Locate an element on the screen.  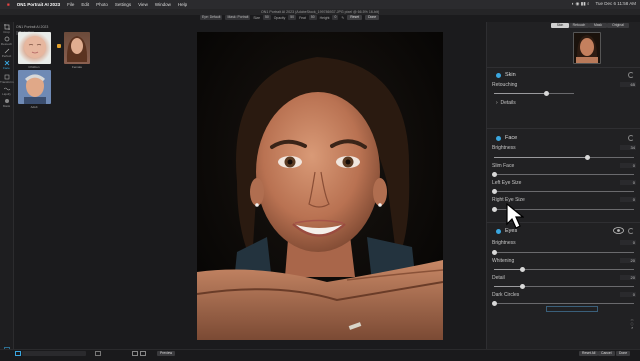
liquify-tool: Liquify is located at coordinates (6, 91).